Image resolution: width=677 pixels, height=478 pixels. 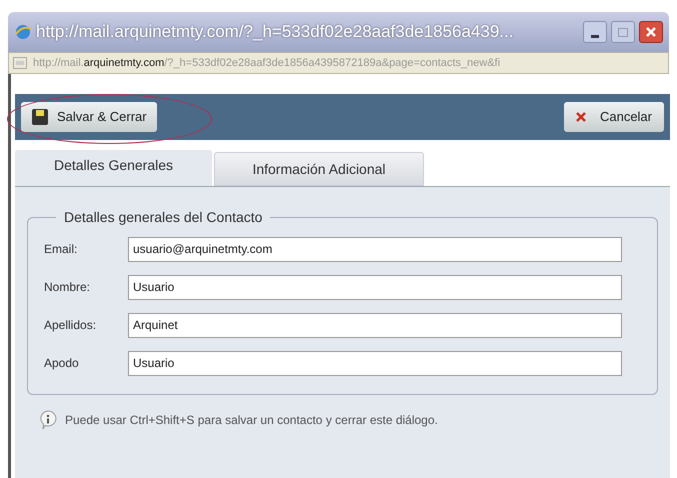 I want to click on input-field: Arquinet, so click(x=375, y=325).